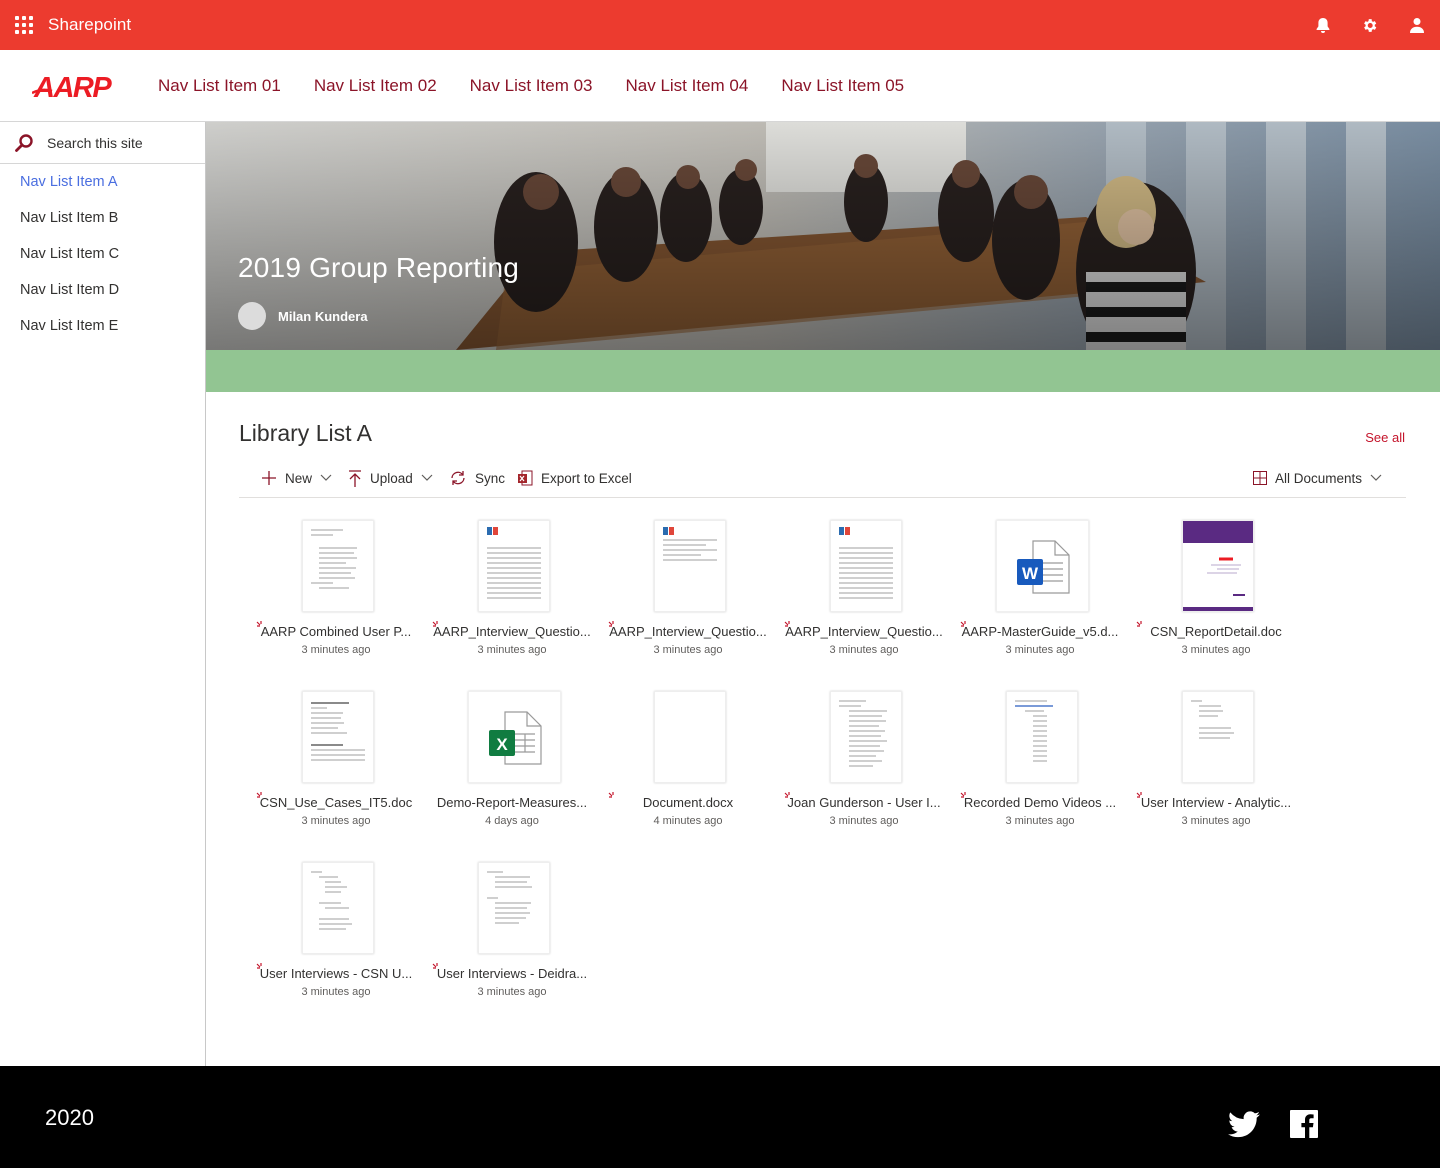 This screenshot has width=1440, height=1168. Describe the element at coordinates (458, 478) in the screenshot. I see `sync-icon` at that location.